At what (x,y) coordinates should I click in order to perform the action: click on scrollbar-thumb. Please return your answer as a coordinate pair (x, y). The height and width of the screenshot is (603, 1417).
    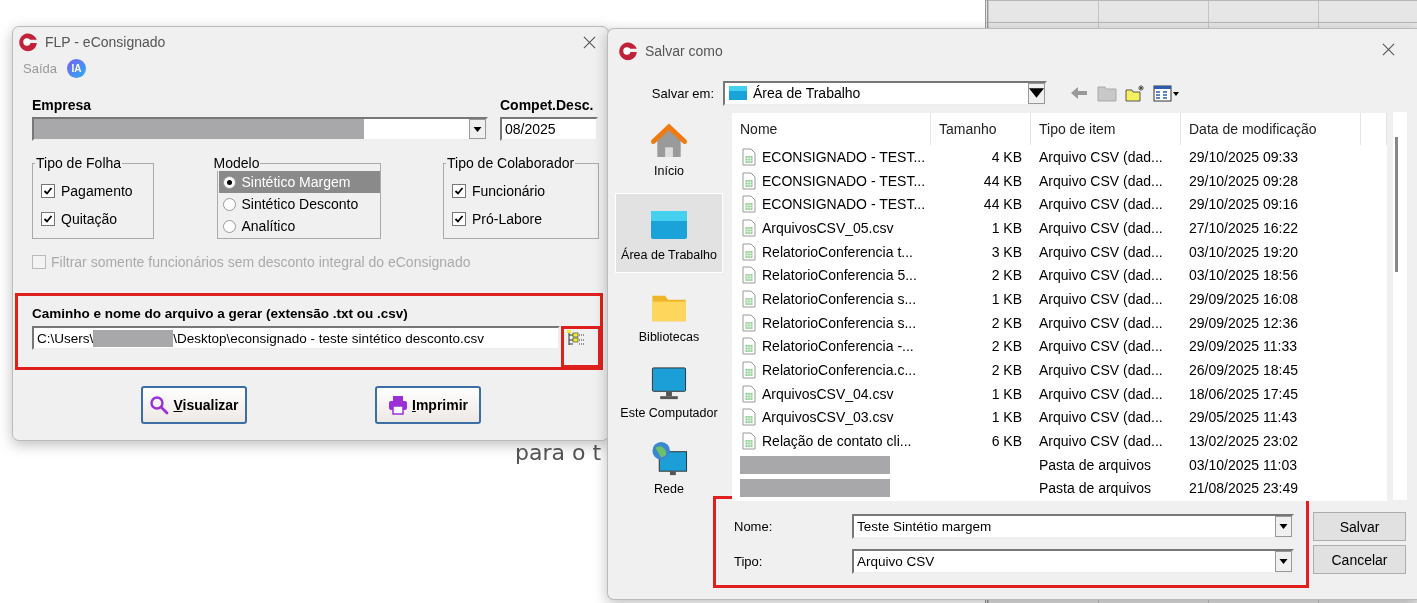
    Looking at the image, I should click on (1396, 204).